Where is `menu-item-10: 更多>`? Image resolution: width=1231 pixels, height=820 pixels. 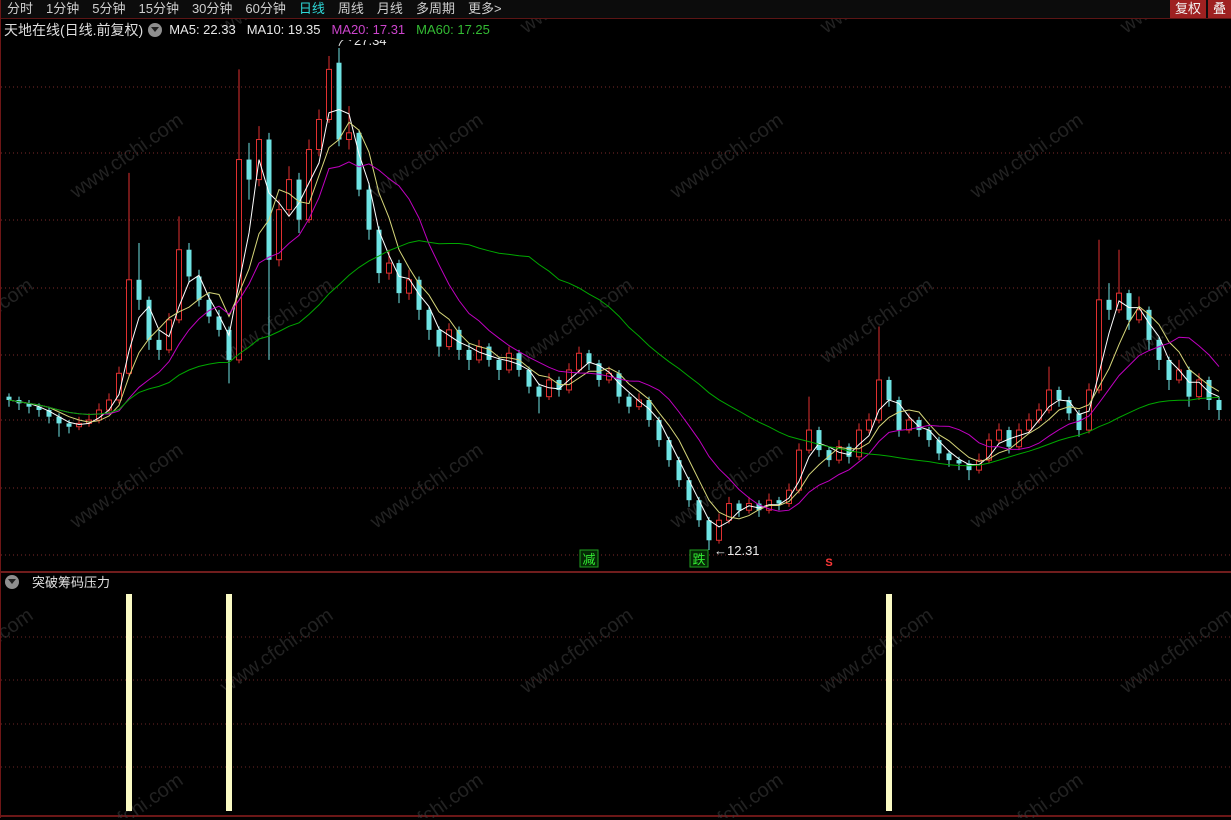
menu-item-10: 更多> is located at coordinates (485, 9).